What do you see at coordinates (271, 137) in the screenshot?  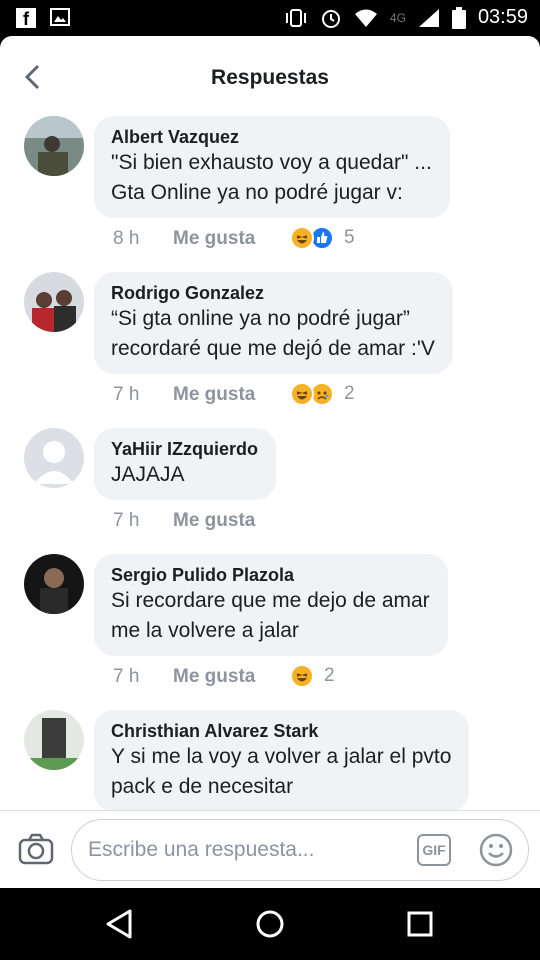 I see `comment-author: Albert Vazquez` at bounding box center [271, 137].